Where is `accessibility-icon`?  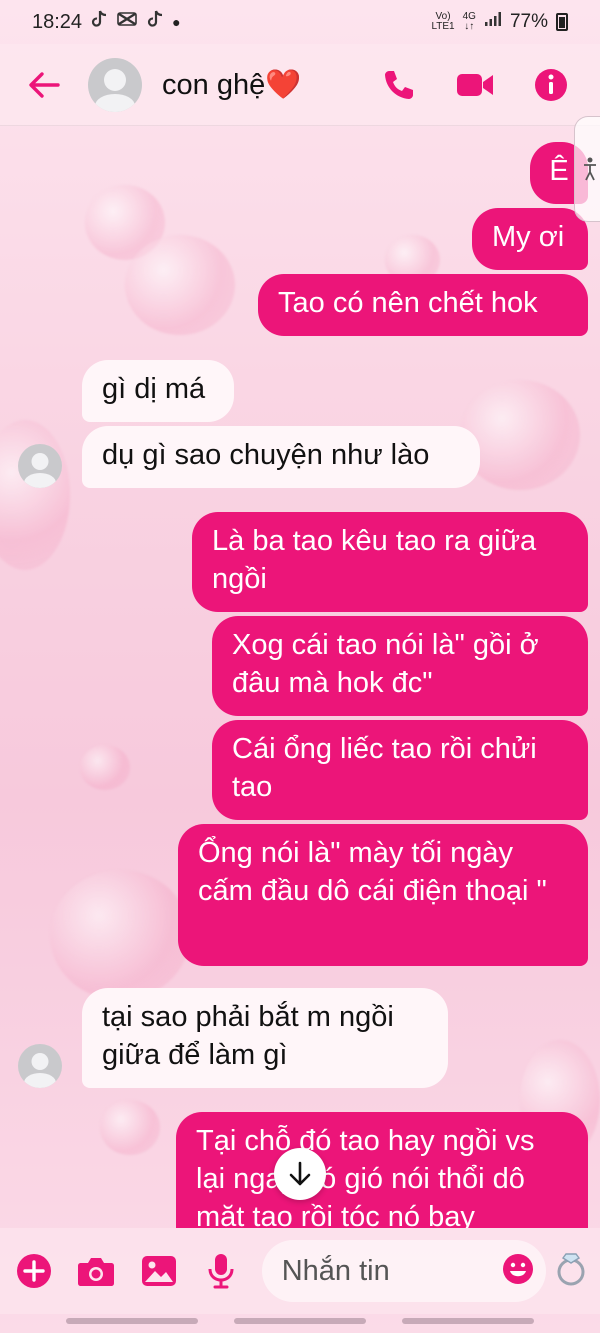
accessibility-icon is located at coordinates (589, 169).